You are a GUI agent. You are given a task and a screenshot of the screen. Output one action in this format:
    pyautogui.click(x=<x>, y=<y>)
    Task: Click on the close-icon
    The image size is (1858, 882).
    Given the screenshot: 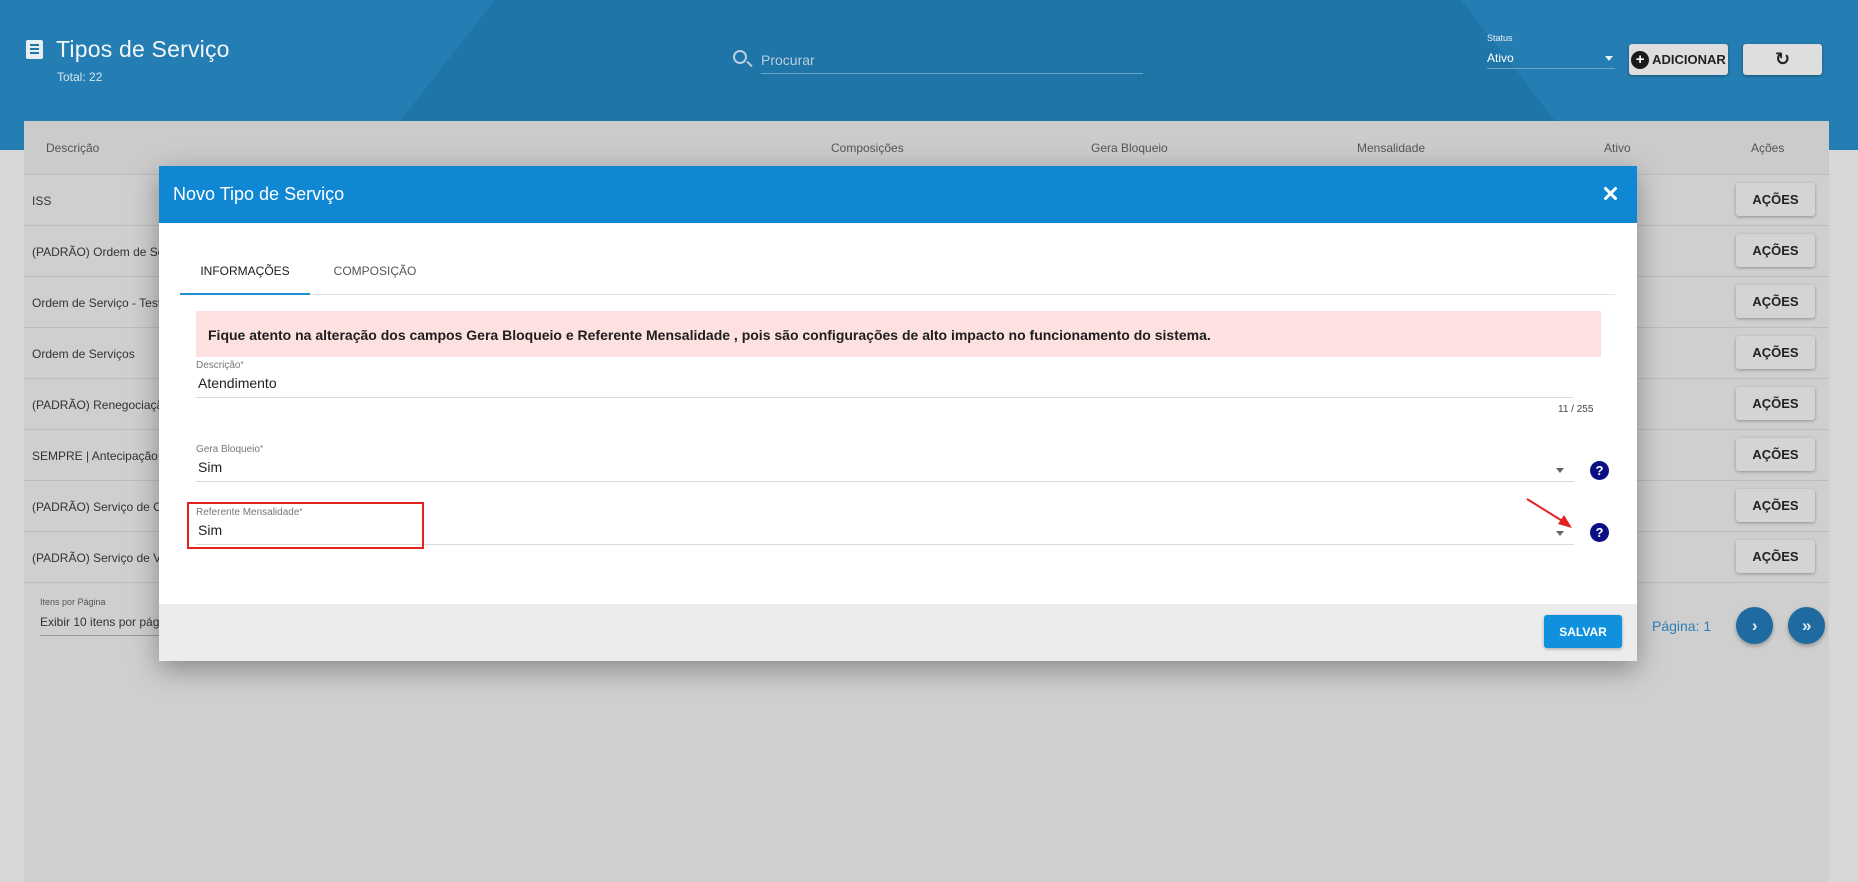 What is the action you would take?
    pyautogui.click(x=1611, y=194)
    